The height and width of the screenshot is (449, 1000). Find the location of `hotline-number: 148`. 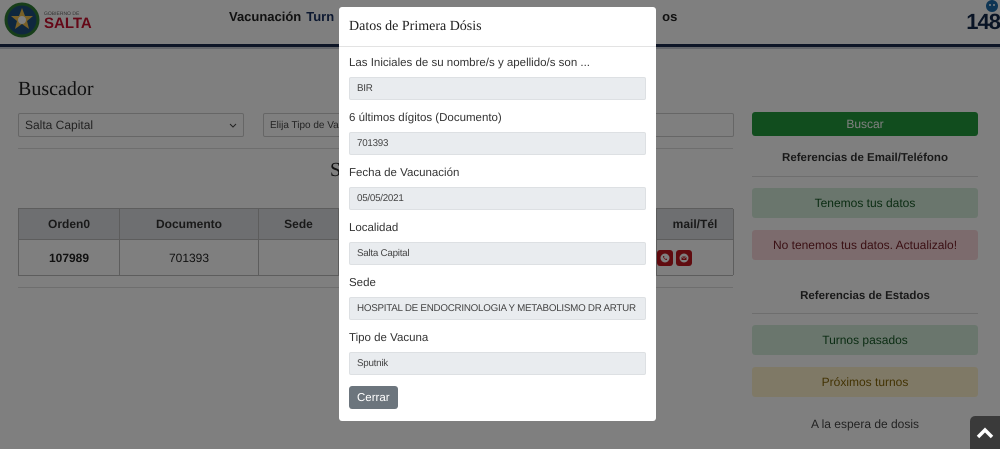

hotline-number: 148 is located at coordinates (983, 22).